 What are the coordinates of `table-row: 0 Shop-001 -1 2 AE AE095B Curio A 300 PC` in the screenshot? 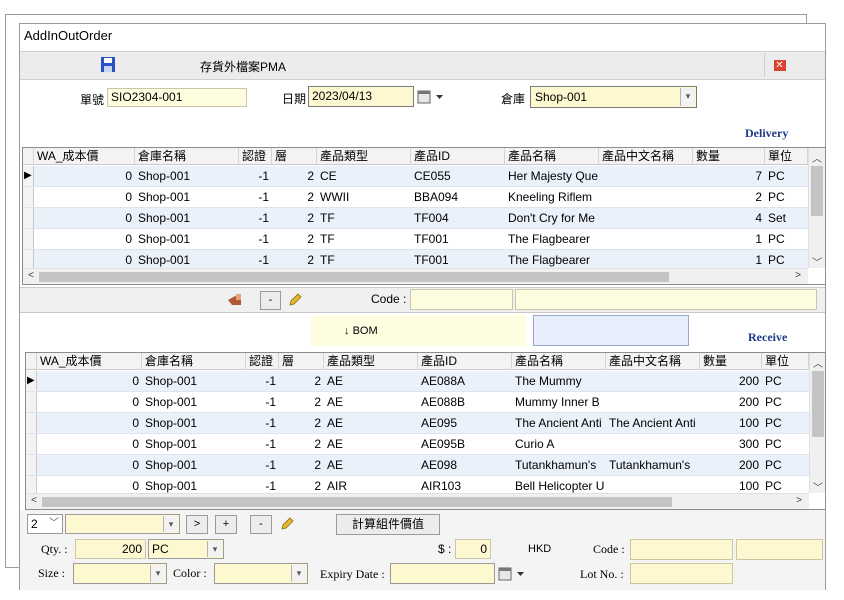 It's located at (417, 444).